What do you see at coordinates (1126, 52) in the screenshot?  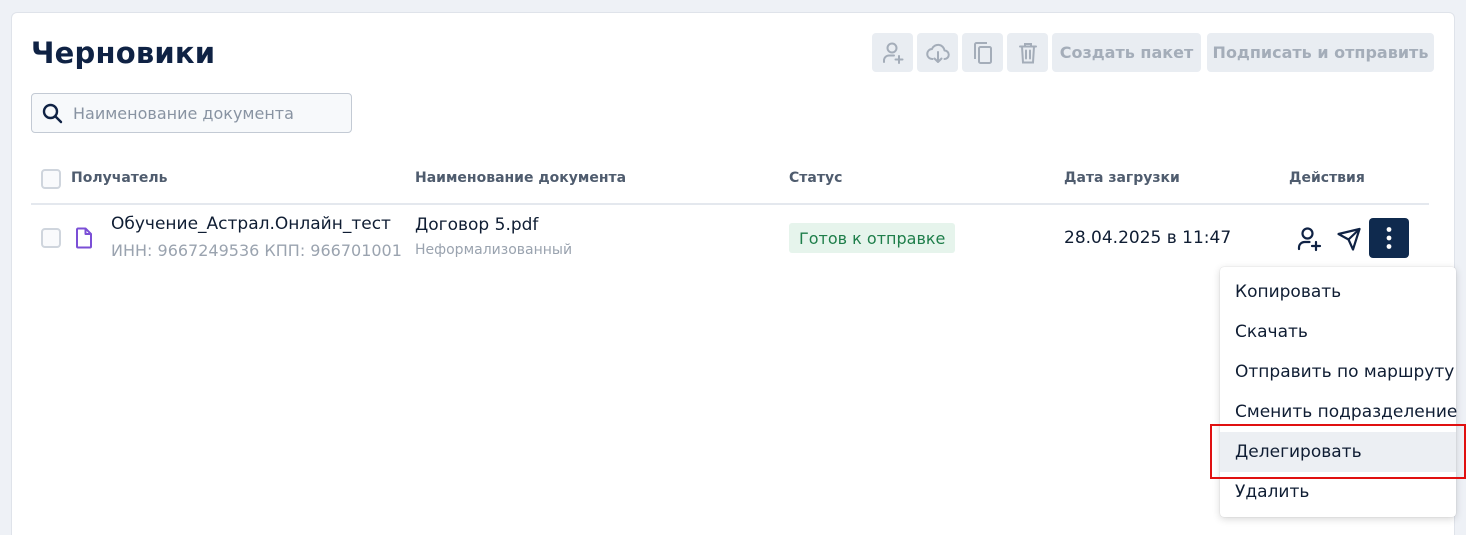 I see `create-package-button: Создать пакет` at bounding box center [1126, 52].